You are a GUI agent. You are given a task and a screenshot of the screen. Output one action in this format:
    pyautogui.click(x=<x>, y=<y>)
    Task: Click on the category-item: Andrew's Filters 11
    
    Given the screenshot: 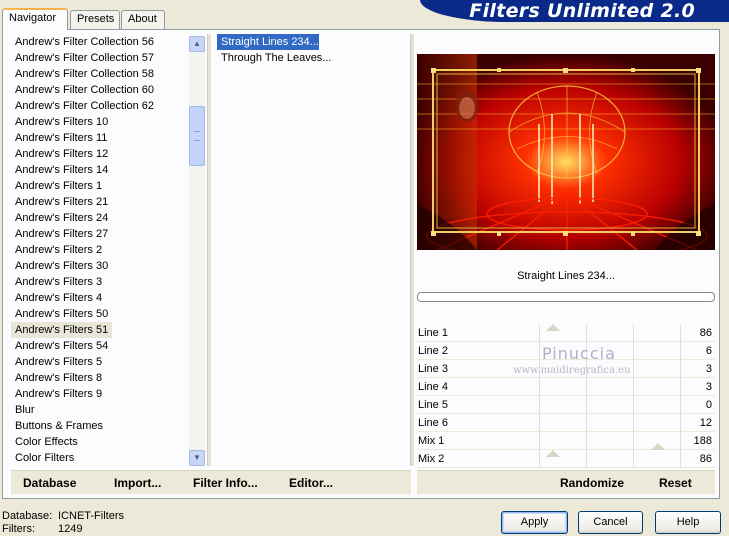 What is the action you would take?
    pyautogui.click(x=100, y=138)
    